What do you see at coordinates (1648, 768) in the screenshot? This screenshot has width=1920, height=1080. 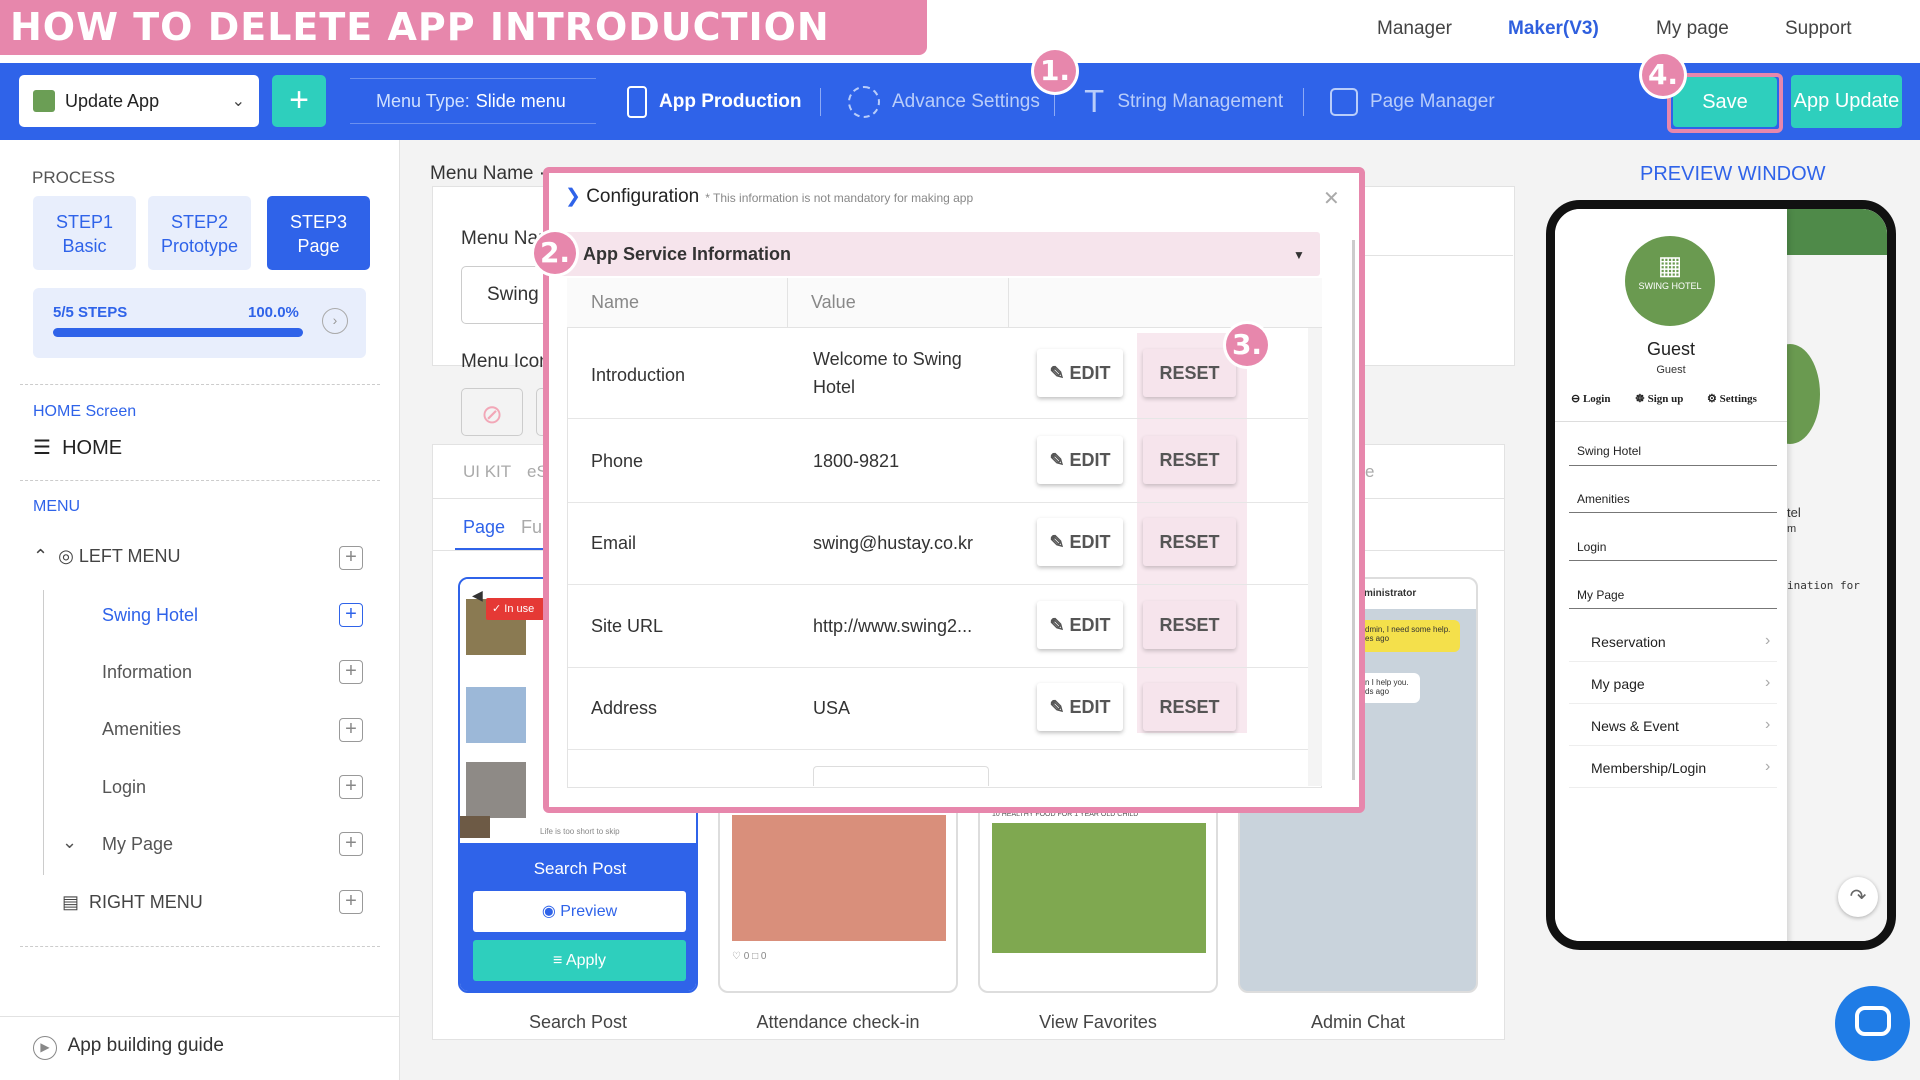 I see `preview-menu-item: Membership/Login` at bounding box center [1648, 768].